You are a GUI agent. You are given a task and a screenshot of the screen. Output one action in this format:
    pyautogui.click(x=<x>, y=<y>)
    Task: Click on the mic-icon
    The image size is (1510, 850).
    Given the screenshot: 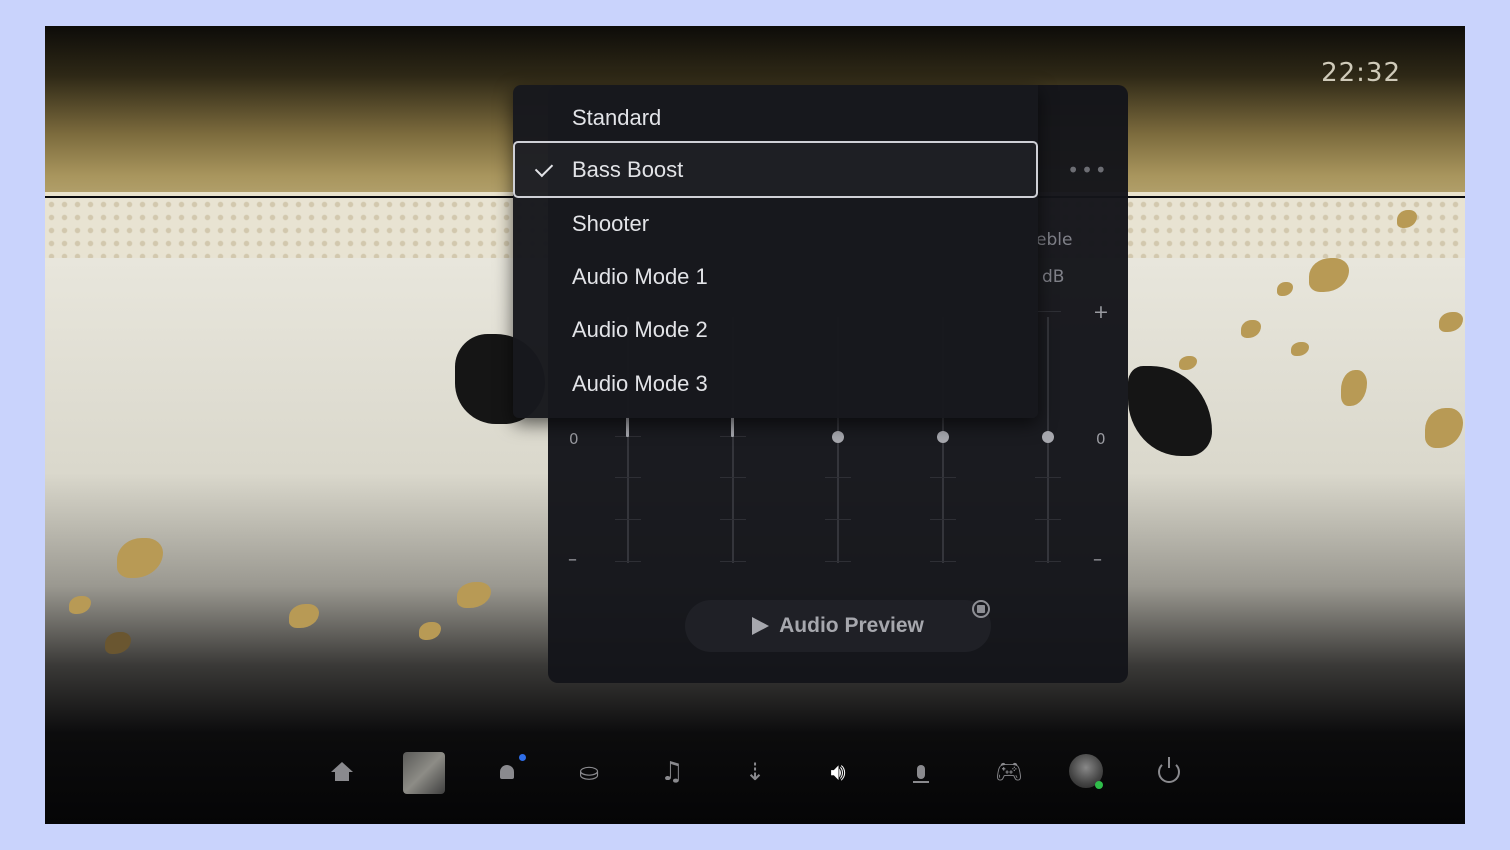 What is the action you would take?
    pyautogui.click(x=921, y=772)
    